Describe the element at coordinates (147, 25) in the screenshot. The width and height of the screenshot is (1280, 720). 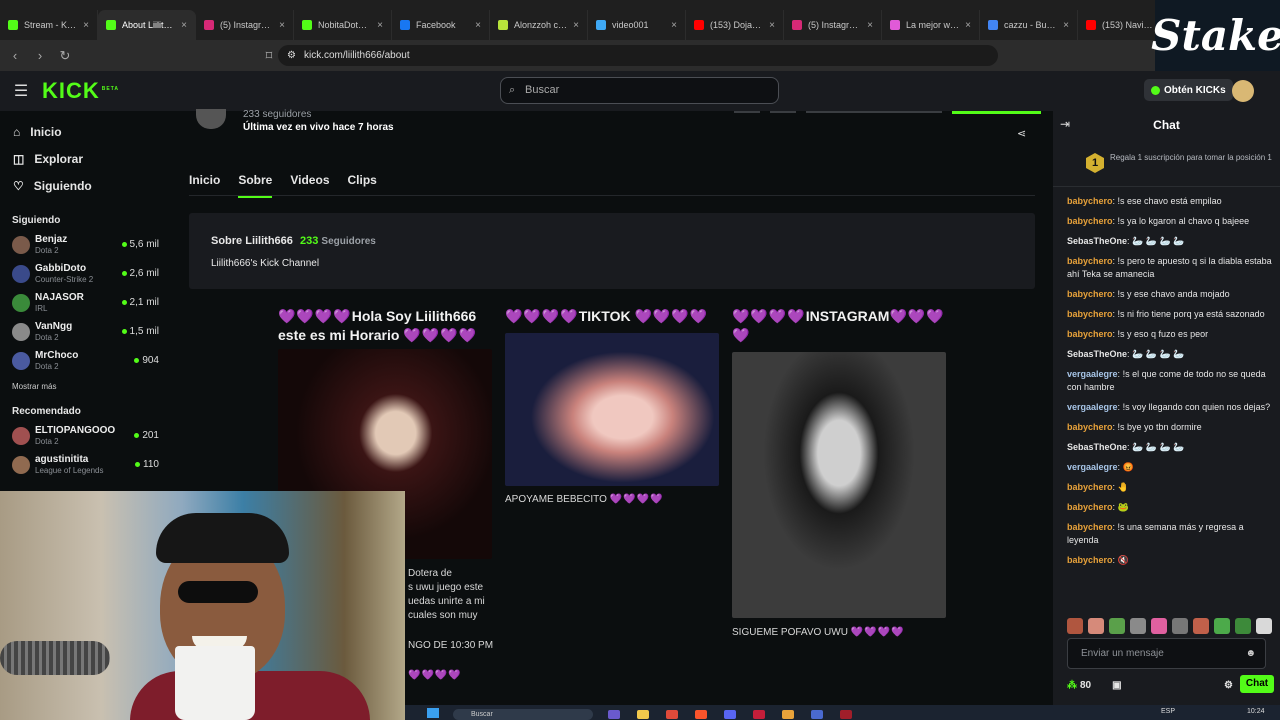
I see `browser-tab: About Liilith666 ×` at that location.